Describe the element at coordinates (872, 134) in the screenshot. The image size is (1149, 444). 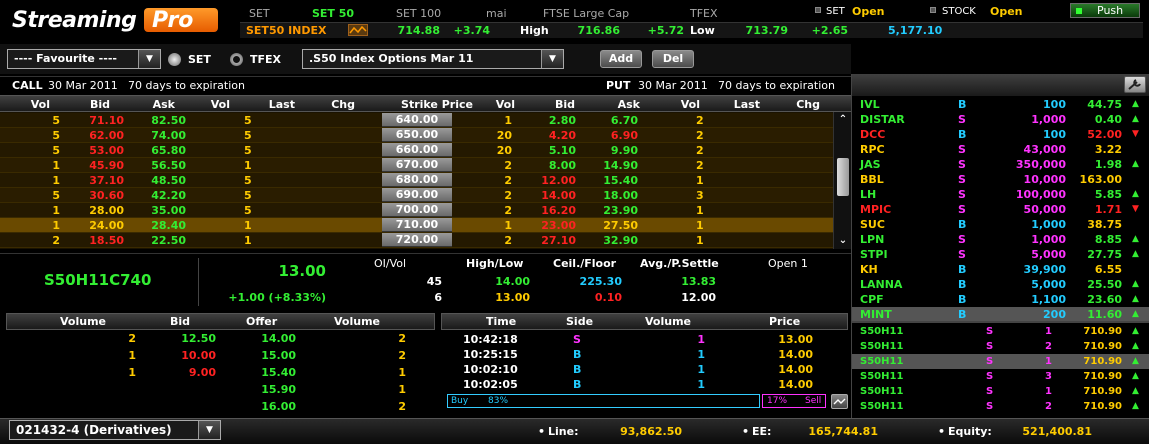
I see `watch-symbol: DCC` at that location.